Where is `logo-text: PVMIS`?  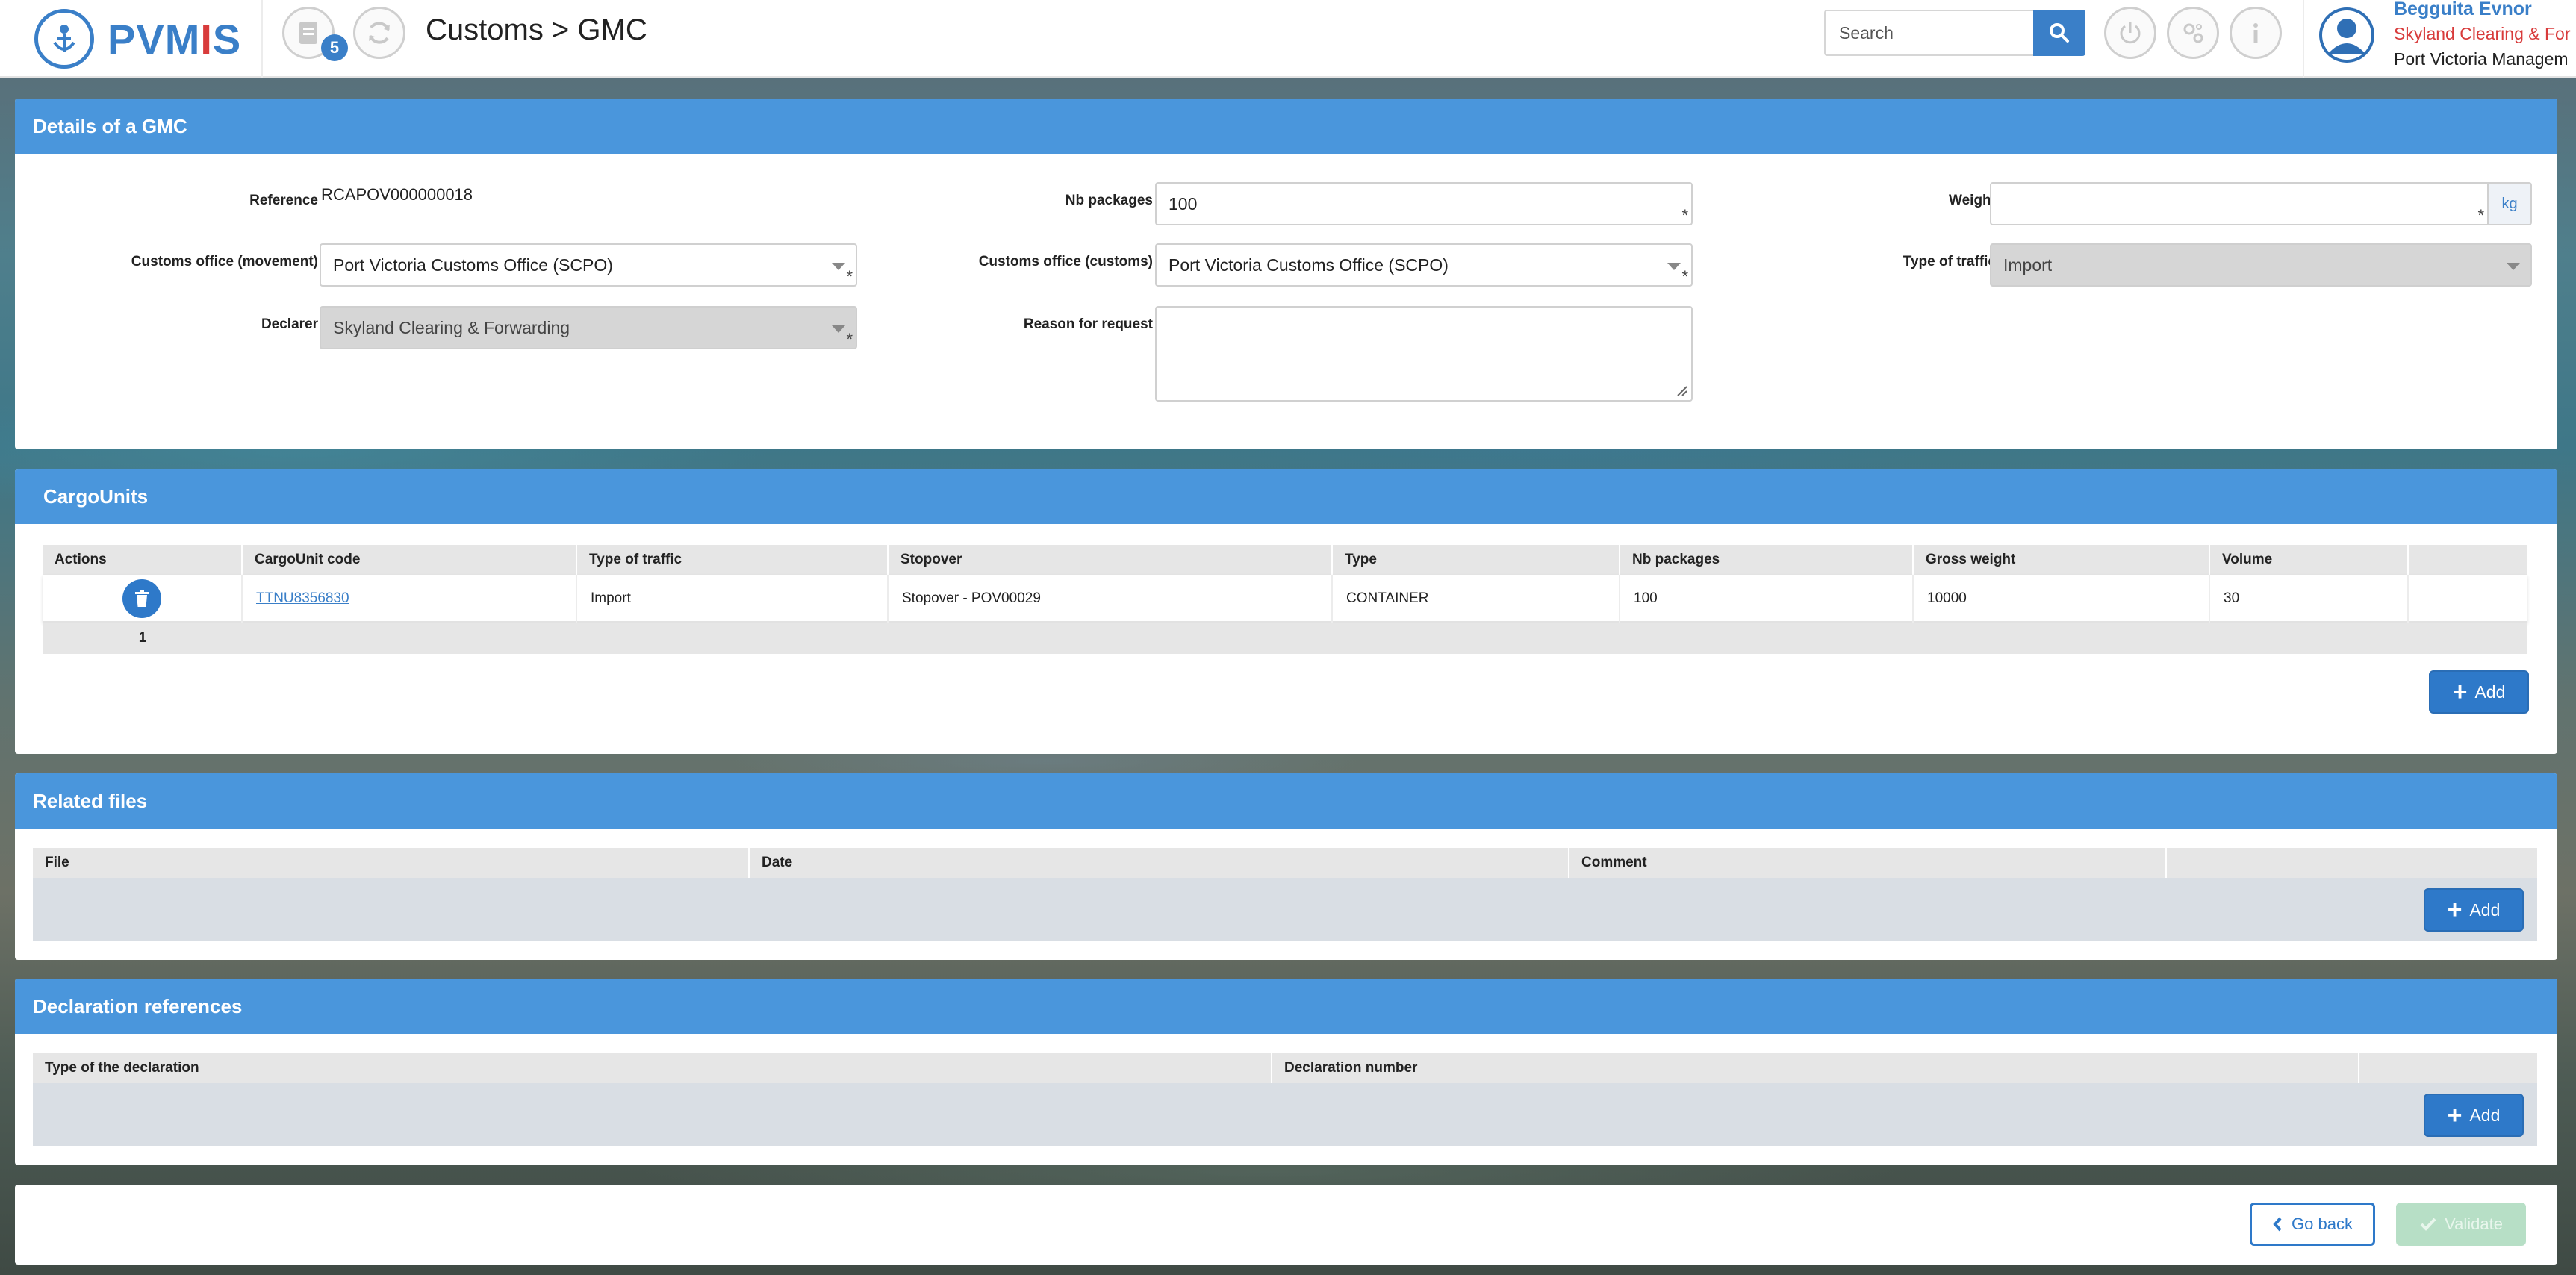 logo-text: PVMIS is located at coordinates (175, 39).